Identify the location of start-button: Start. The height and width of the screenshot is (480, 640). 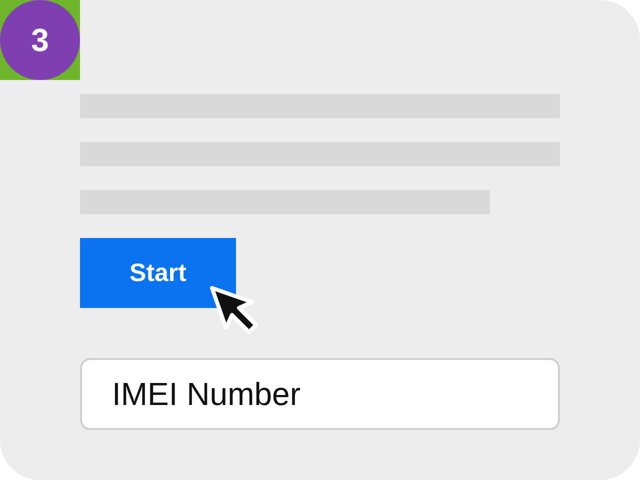
(158, 273).